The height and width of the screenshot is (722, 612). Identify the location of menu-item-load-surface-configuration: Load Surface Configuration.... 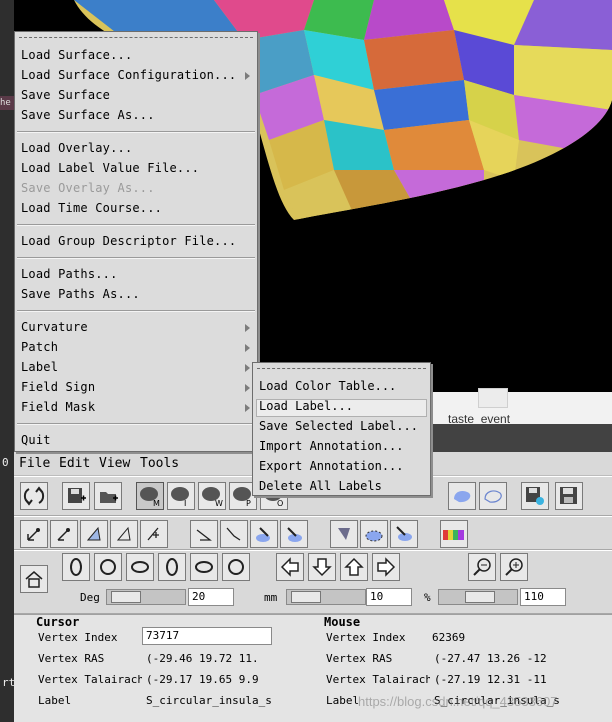
(128, 75).